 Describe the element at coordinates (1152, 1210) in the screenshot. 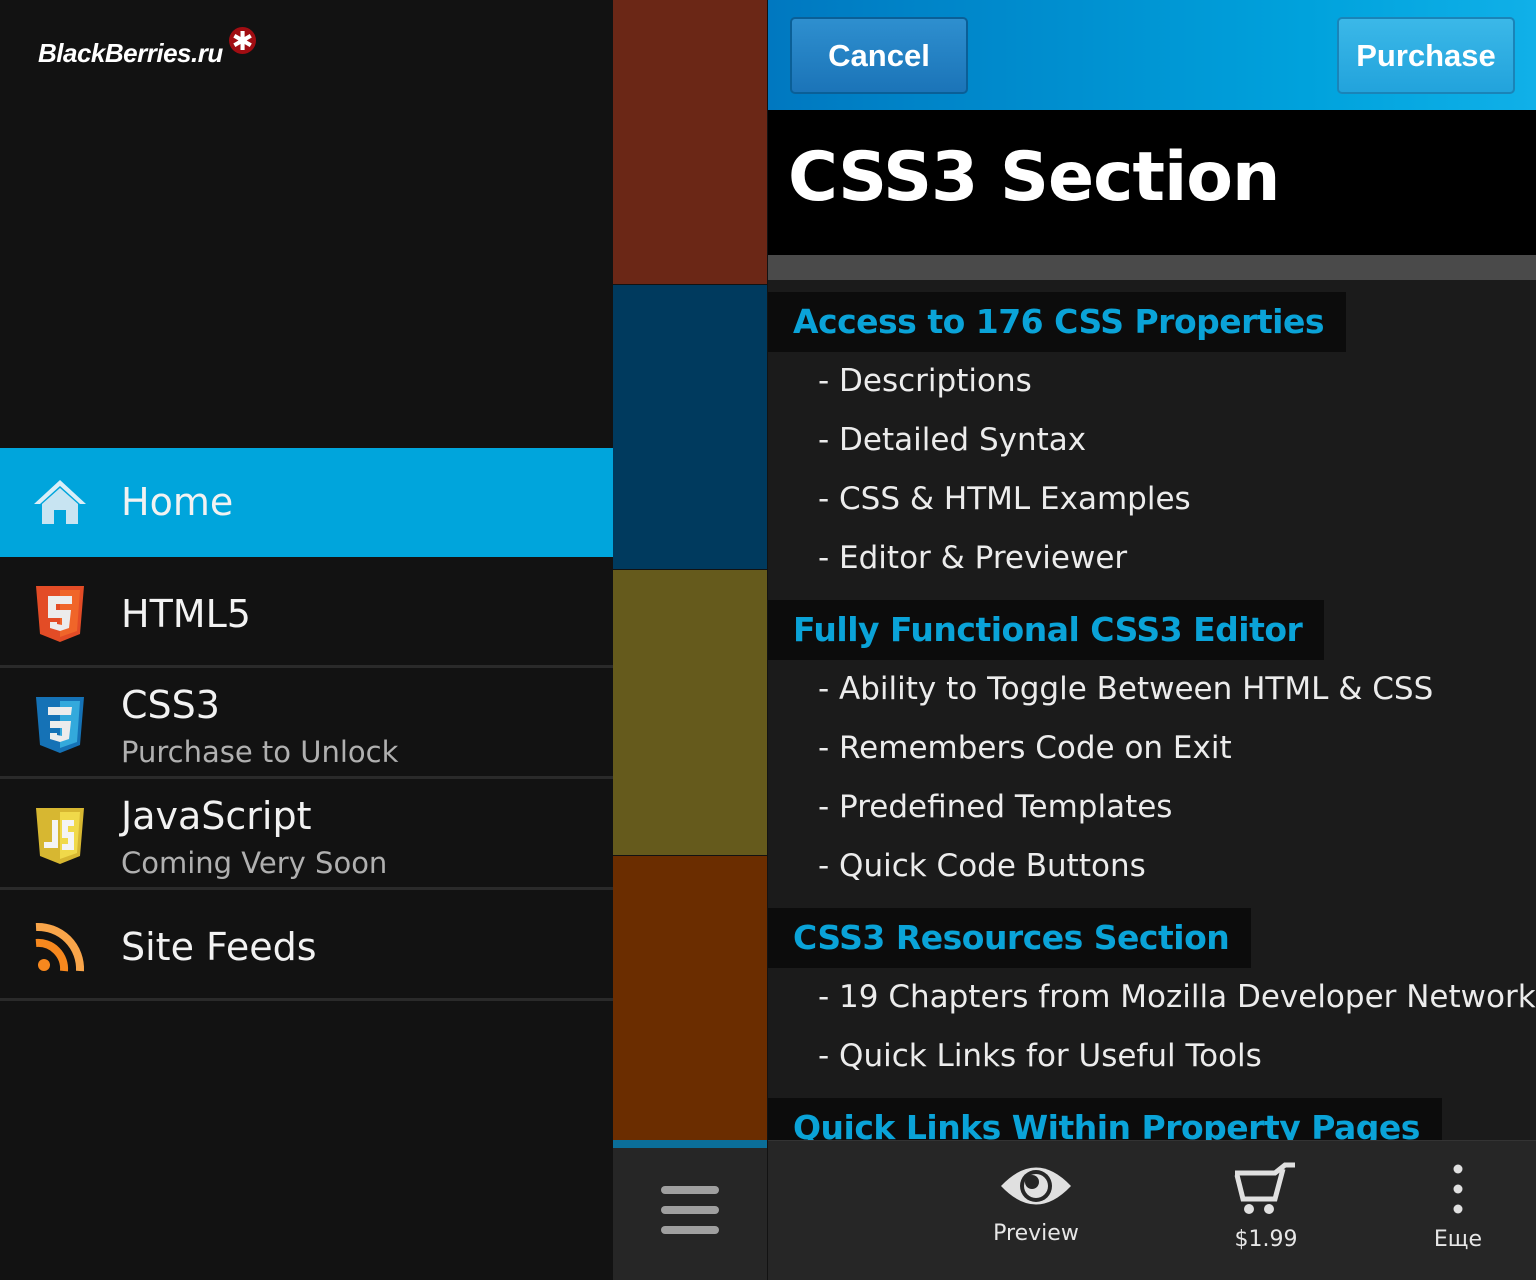

I see `action-bar: Preview $1.99 Еще` at that location.